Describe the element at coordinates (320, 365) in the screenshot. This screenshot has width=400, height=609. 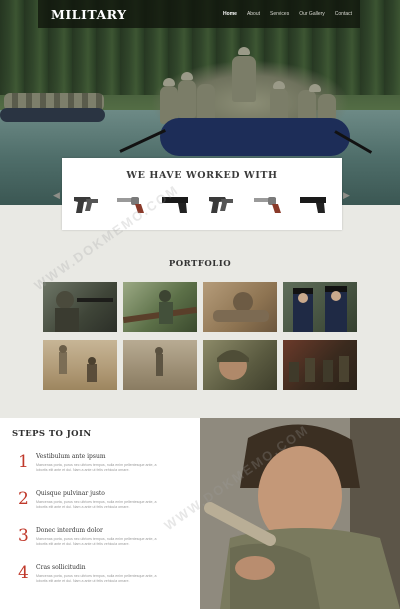
I see `portfolio-thumb-troops-in-field` at that location.